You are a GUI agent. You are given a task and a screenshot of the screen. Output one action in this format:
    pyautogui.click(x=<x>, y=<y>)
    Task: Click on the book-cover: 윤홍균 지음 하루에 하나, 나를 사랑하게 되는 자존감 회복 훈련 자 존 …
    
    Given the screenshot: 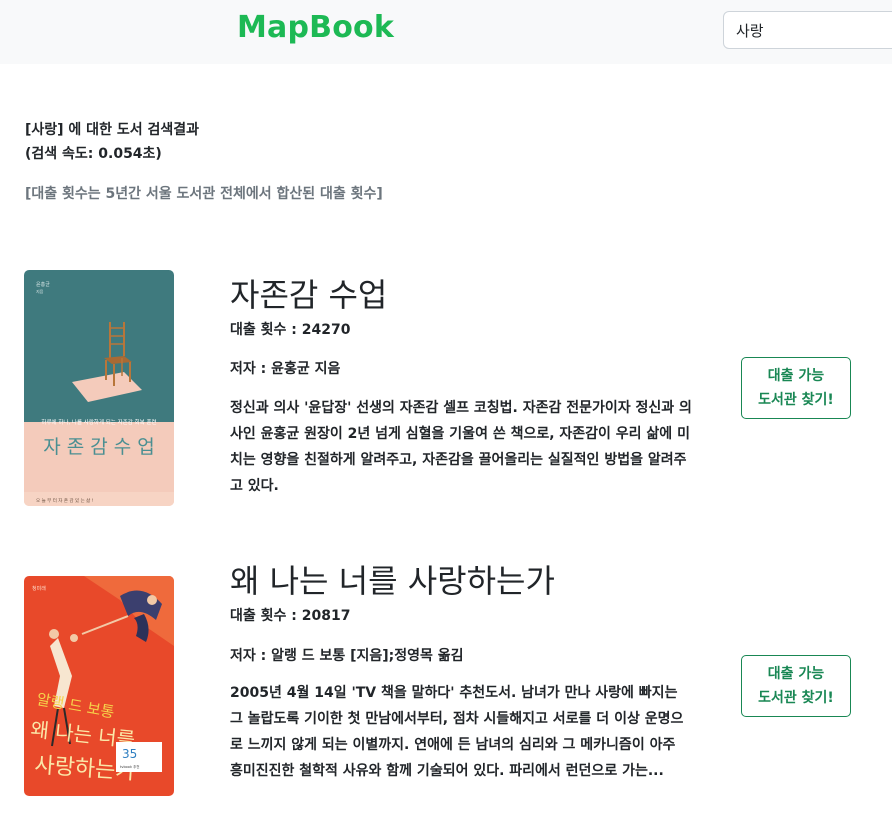 What is the action you would take?
    pyautogui.click(x=99, y=388)
    